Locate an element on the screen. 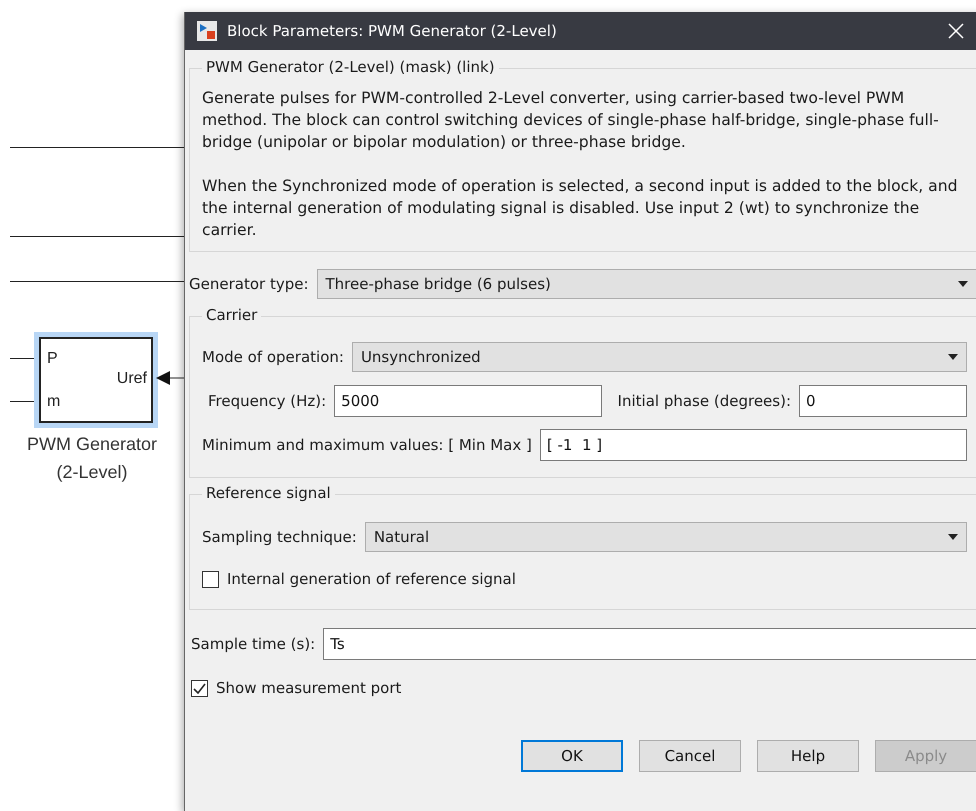 This screenshot has height=811, width=976. checkbox-label: Show measurement port is located at coordinates (309, 688).